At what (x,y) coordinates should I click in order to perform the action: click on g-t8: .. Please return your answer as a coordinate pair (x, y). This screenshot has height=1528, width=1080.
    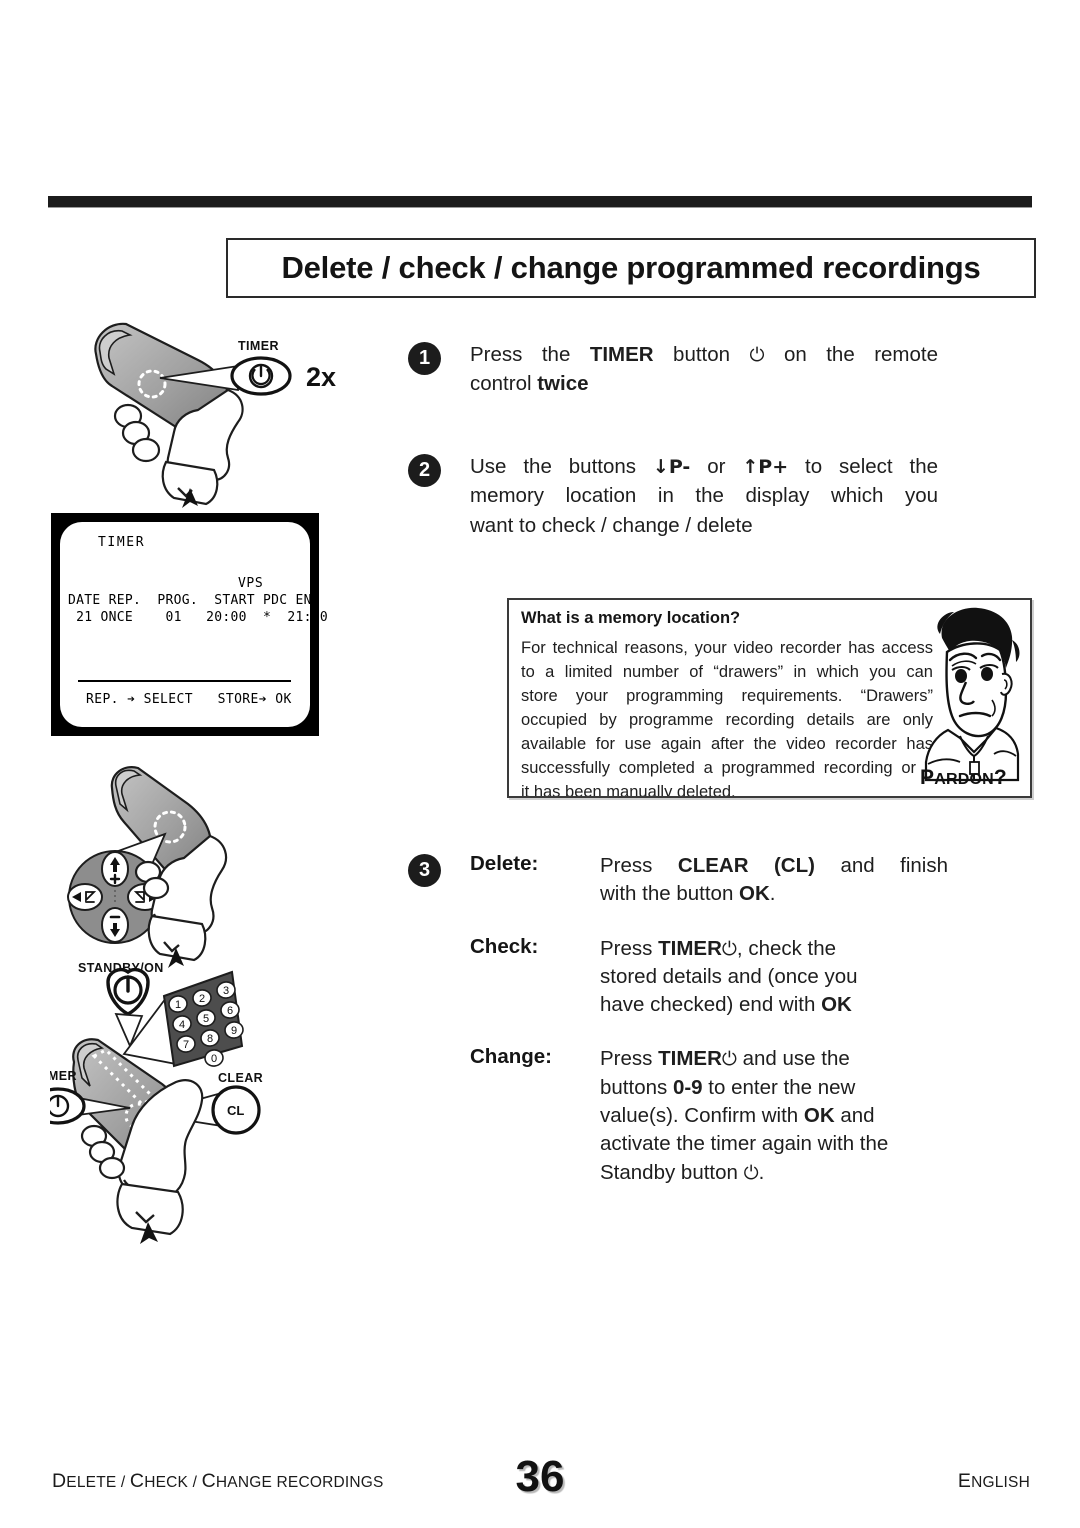
    Looking at the image, I should click on (761, 1172).